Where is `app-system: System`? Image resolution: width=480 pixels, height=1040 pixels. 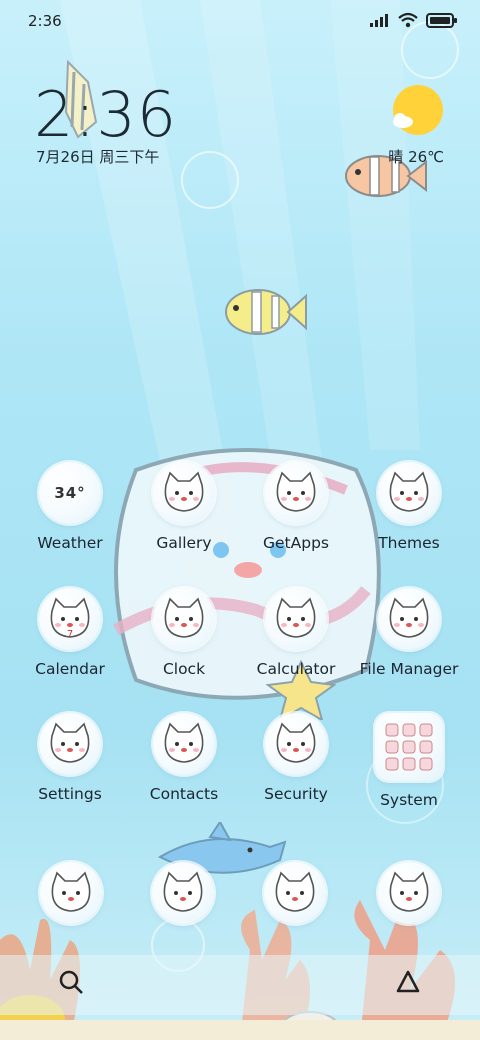 app-system: System is located at coordinates (409, 761).